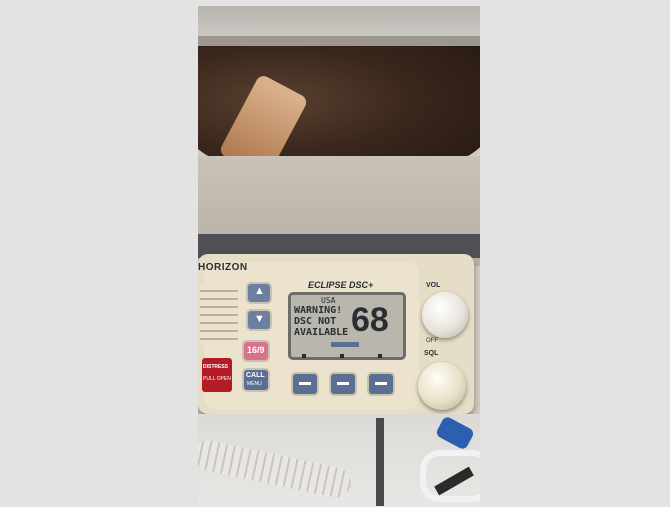 This screenshot has width=670, height=507. What do you see at coordinates (328, 300) in the screenshot?
I see `lcd-region-text: USA` at bounding box center [328, 300].